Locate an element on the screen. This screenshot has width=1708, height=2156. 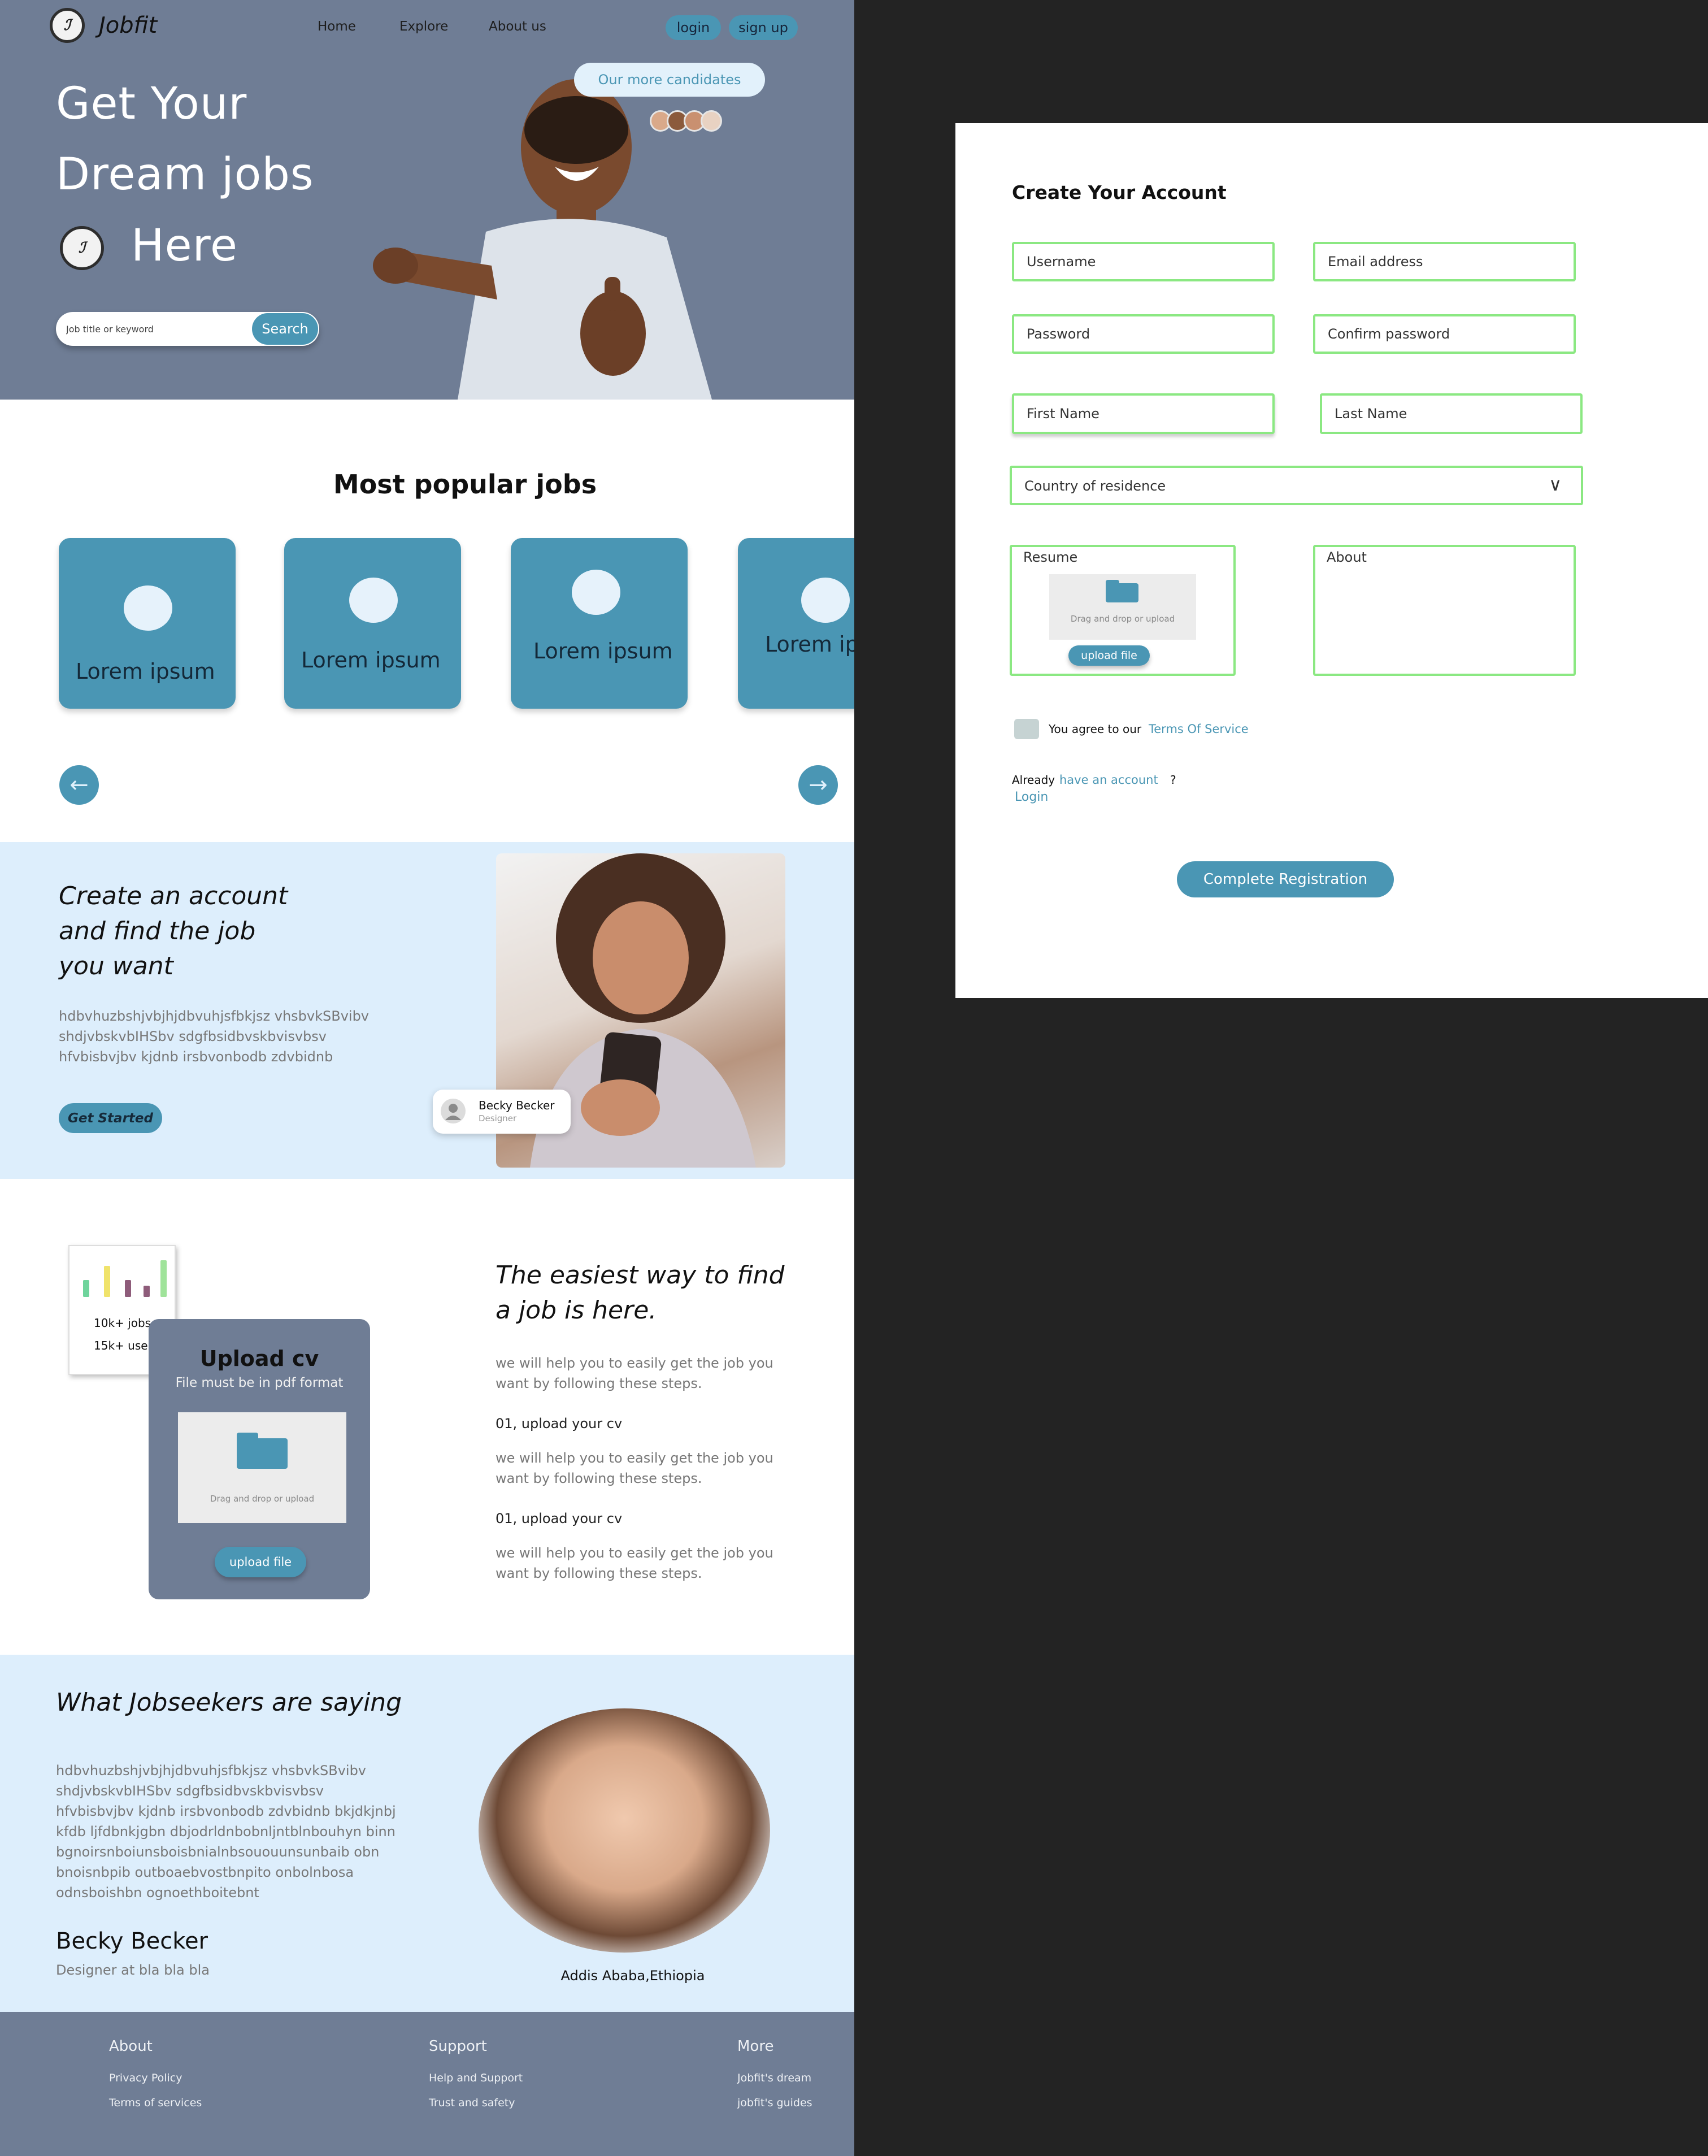
username-field is located at coordinates (1143, 261).